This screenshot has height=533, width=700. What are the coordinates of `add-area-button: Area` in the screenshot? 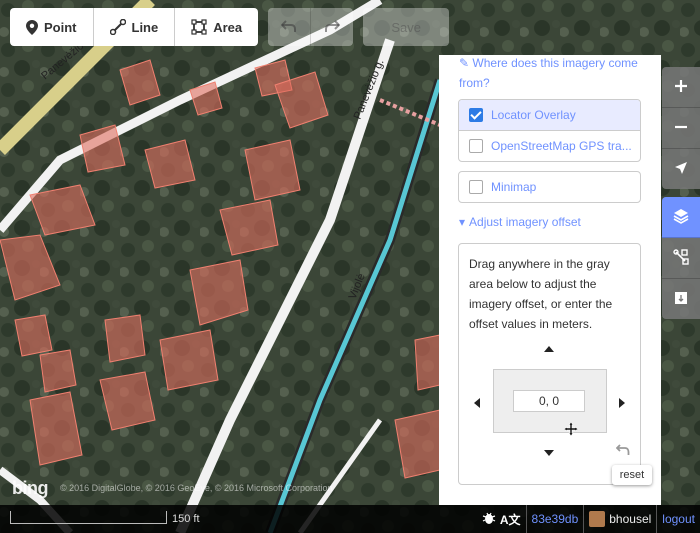 It's located at (216, 27).